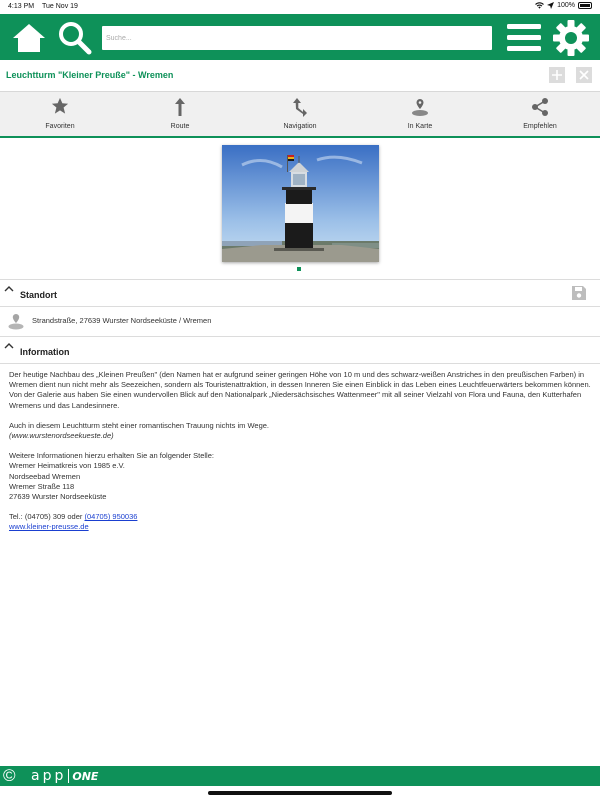 The width and height of the screenshot is (600, 800). What do you see at coordinates (60, 126) in the screenshot?
I see `favorites-label: Favoriten` at bounding box center [60, 126].